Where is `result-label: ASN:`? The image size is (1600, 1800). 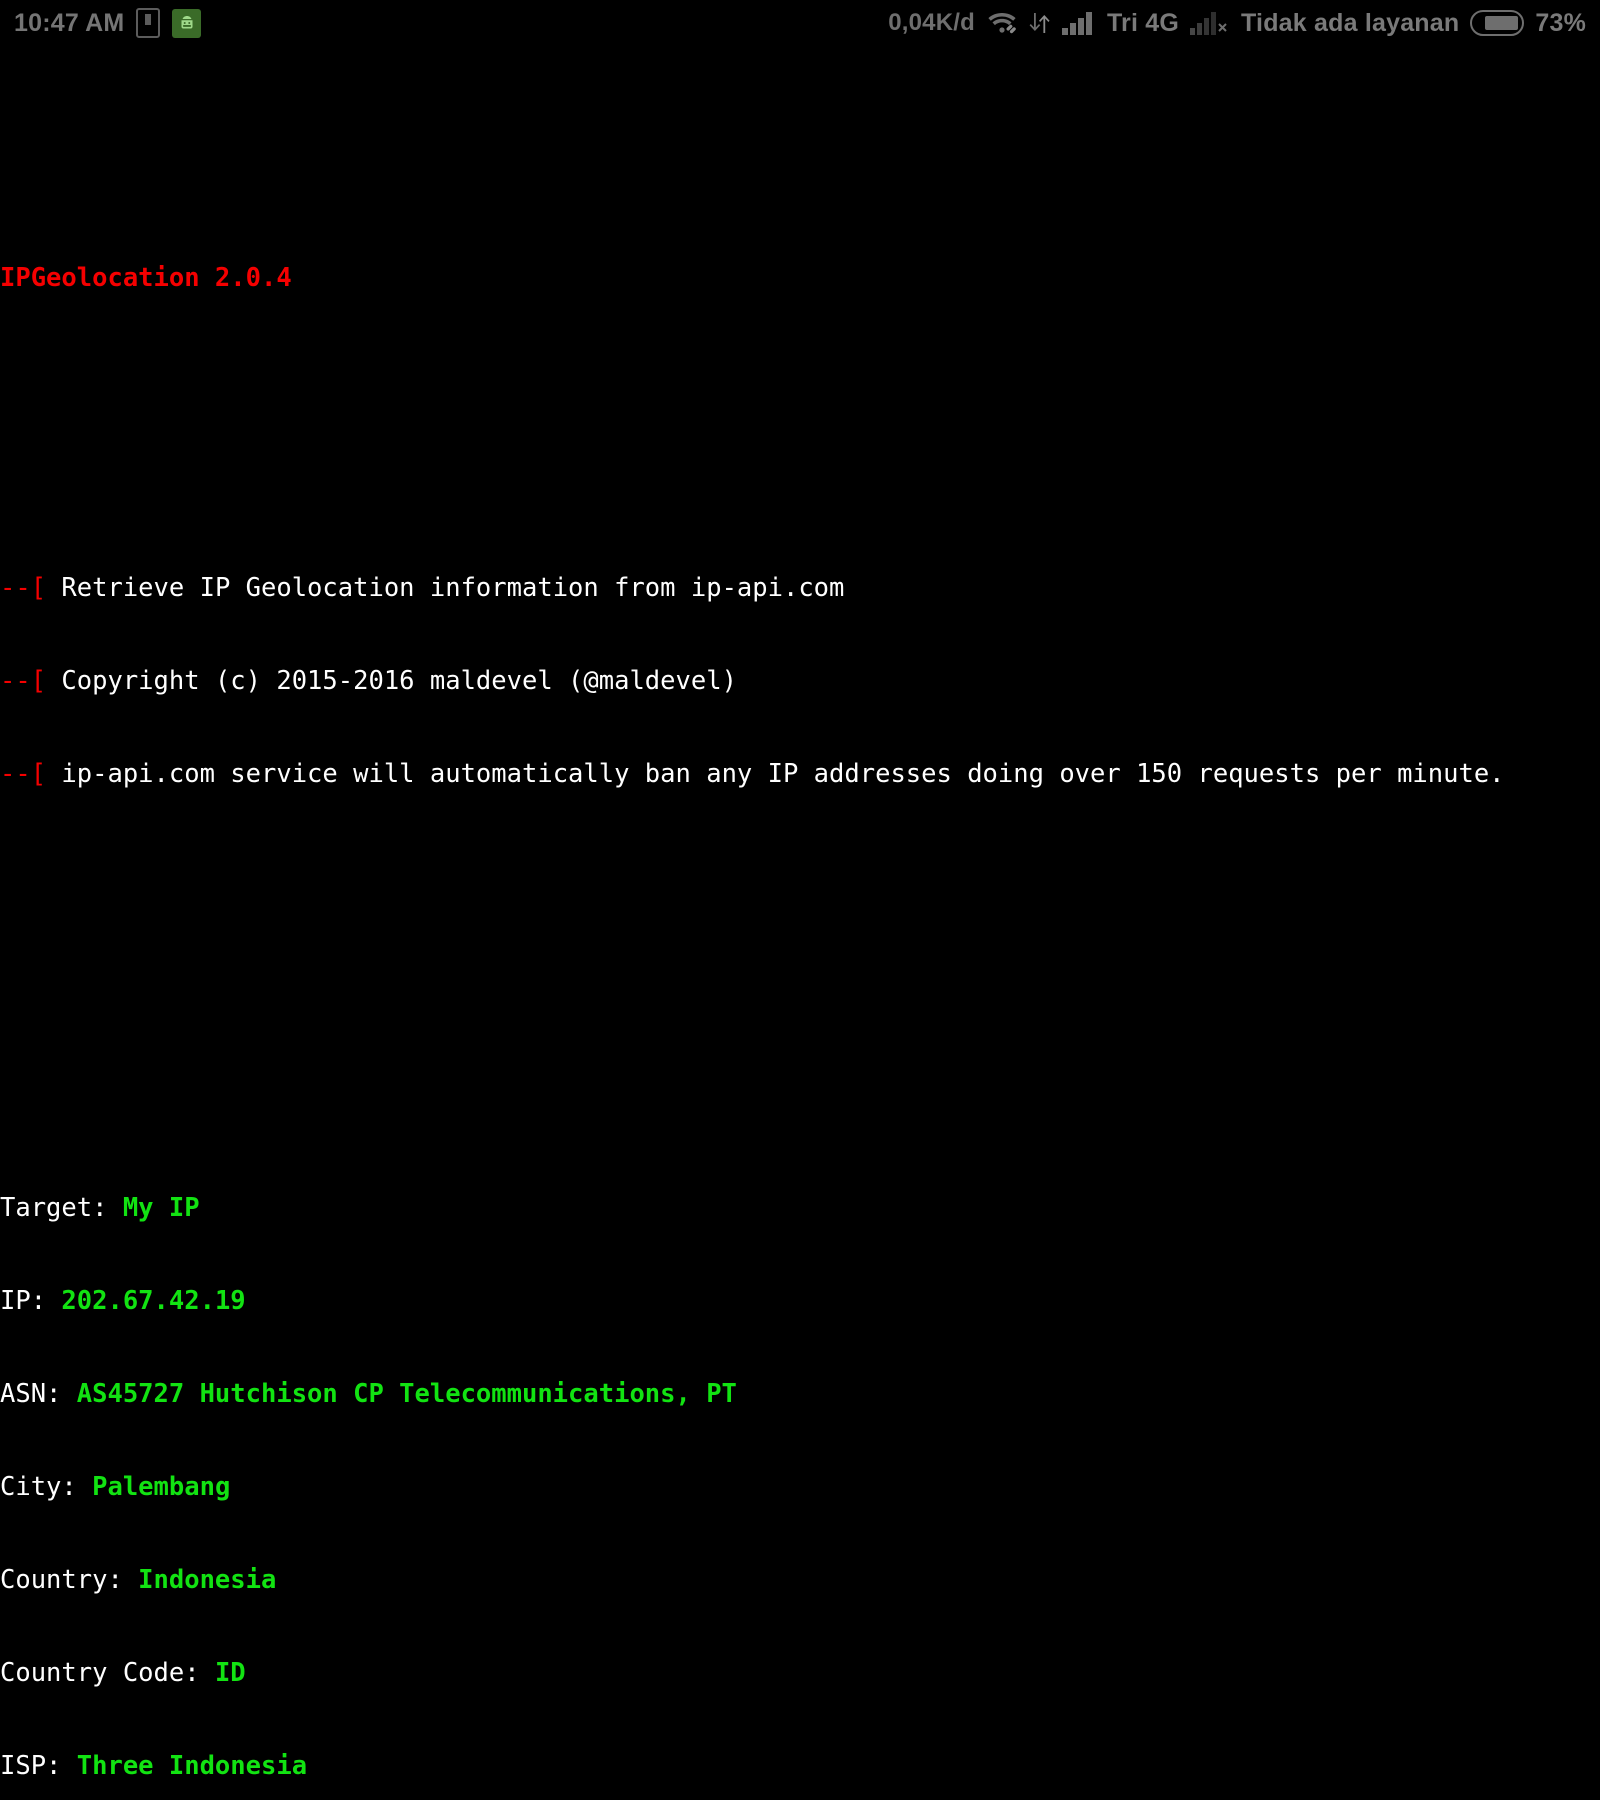
result-label: ASN: is located at coordinates (38, 1394).